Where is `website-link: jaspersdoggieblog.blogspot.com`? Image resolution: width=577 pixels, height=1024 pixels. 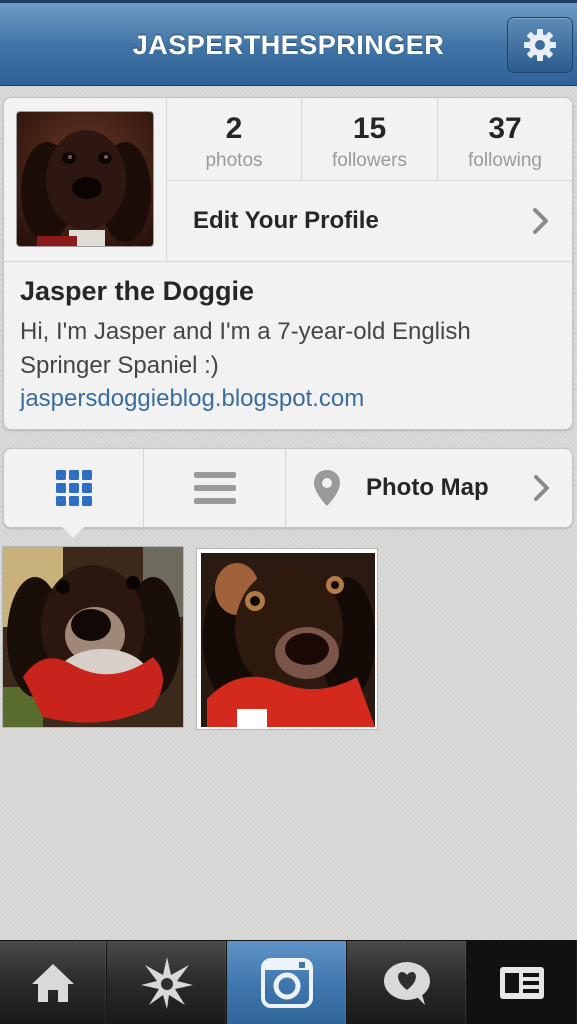
website-link: jaspersdoggieblog.blogspot.com is located at coordinates (290, 399).